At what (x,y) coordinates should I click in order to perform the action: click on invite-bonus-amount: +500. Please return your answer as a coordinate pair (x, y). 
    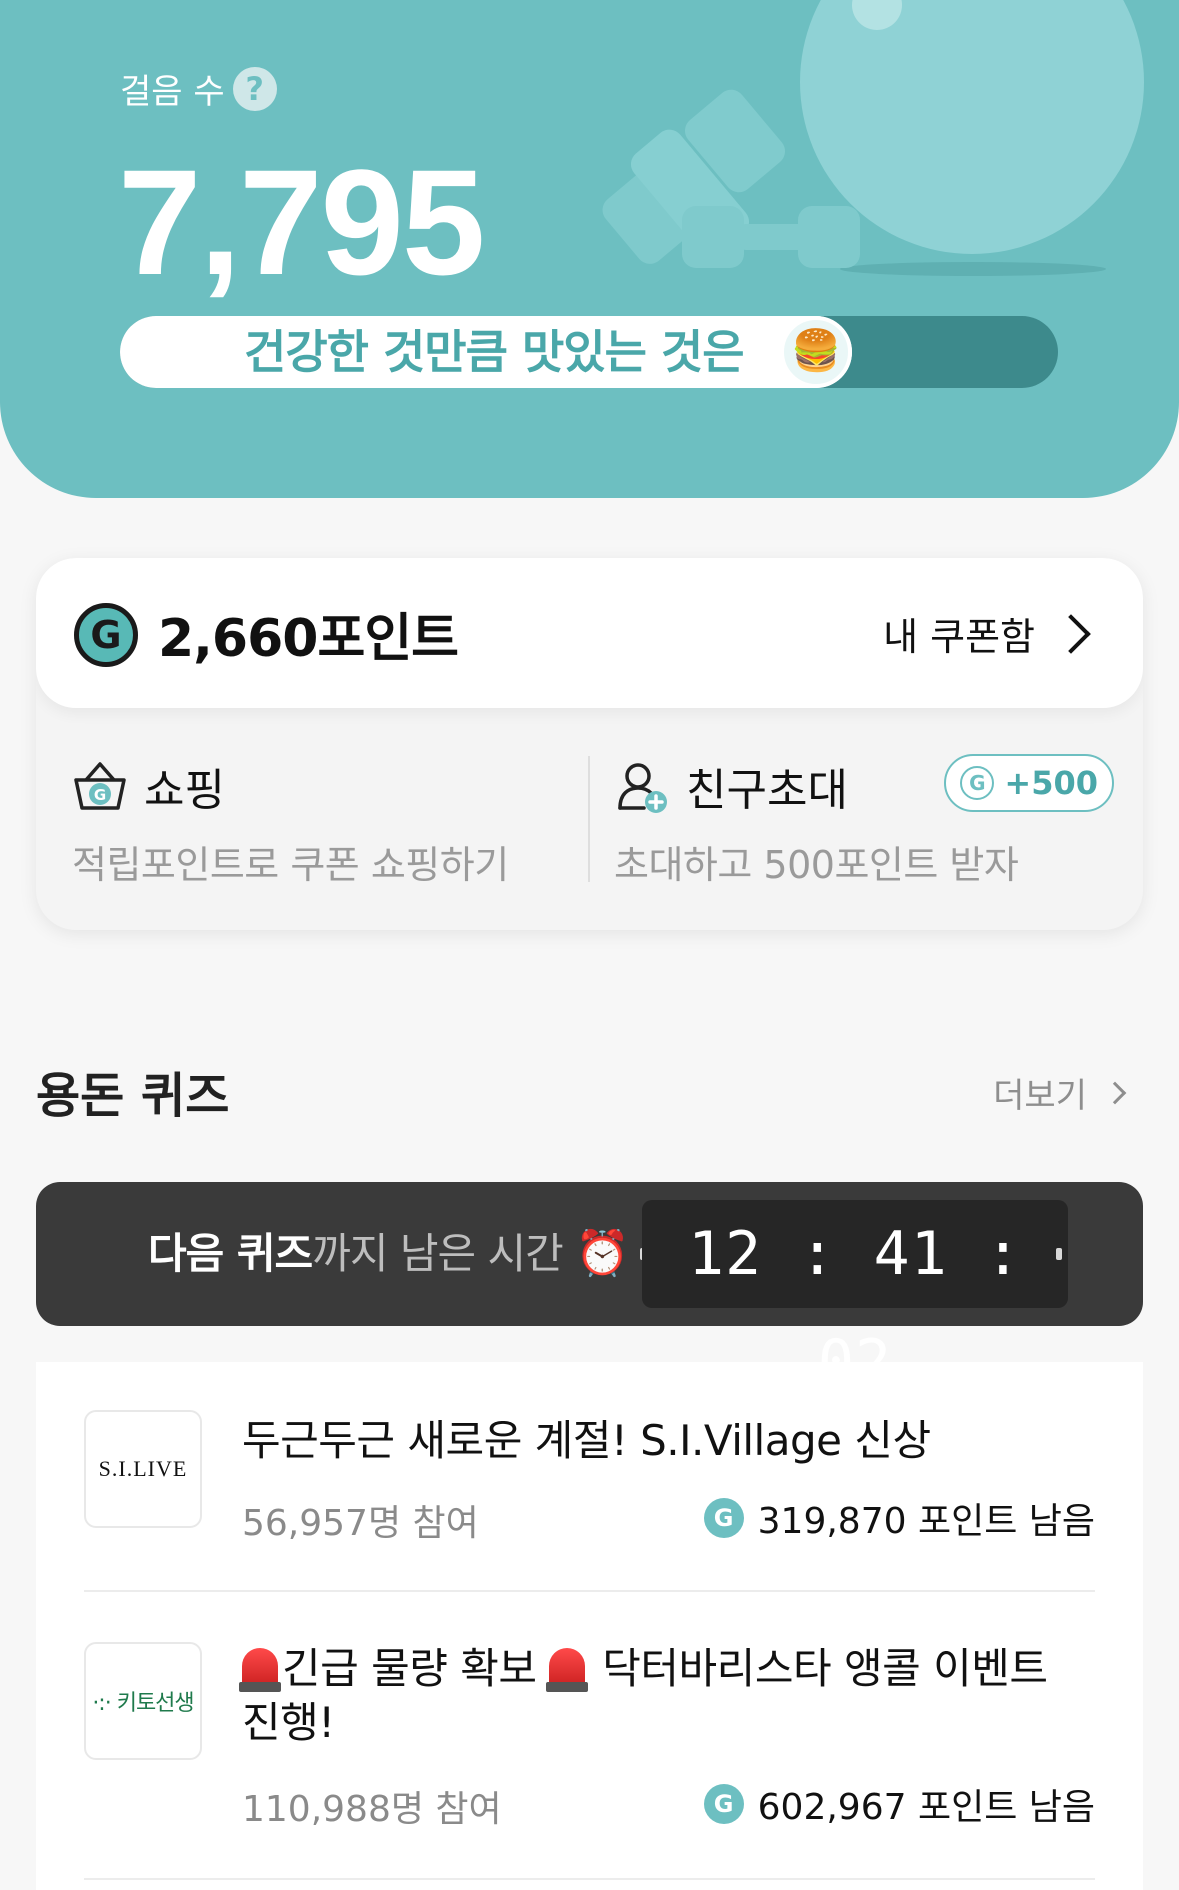
    Looking at the image, I should click on (1051, 783).